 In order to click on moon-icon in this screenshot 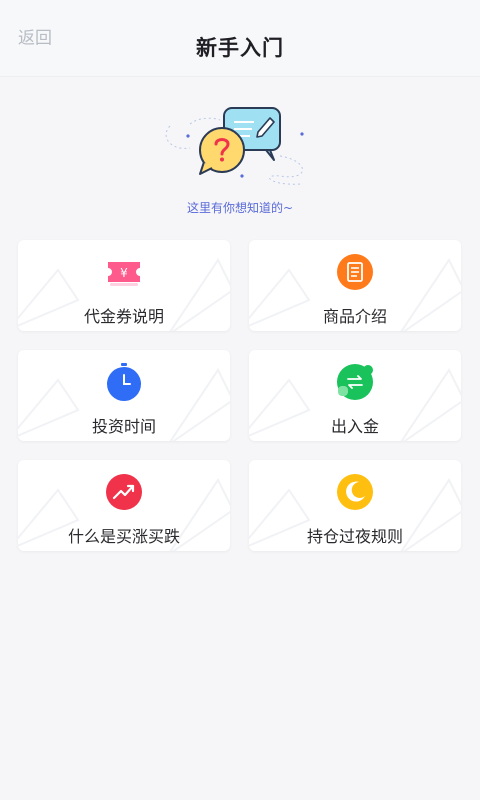, I will do `click(355, 492)`.